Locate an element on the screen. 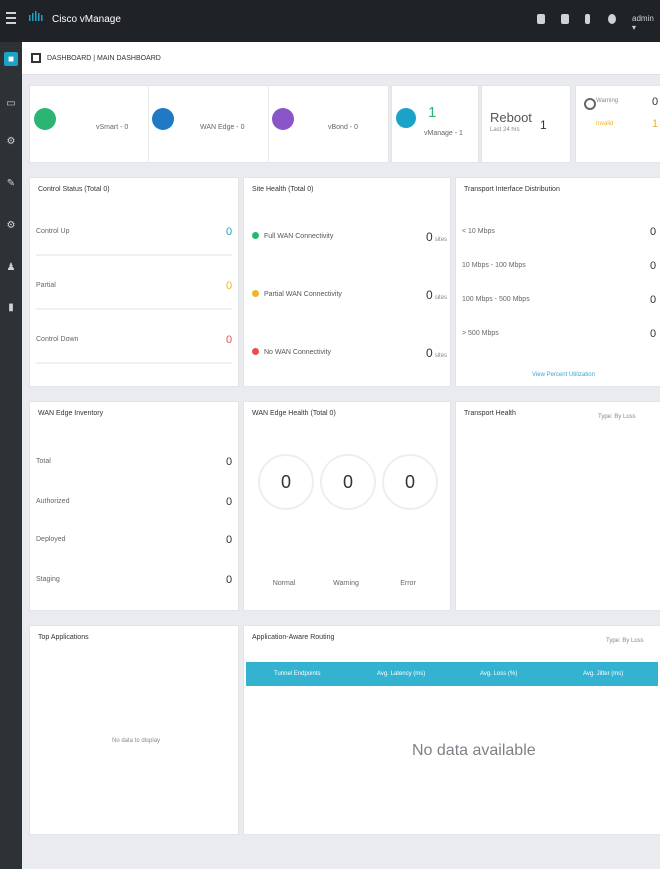 The width and height of the screenshot is (660, 869). vsmart-icon is located at coordinates (45, 119).